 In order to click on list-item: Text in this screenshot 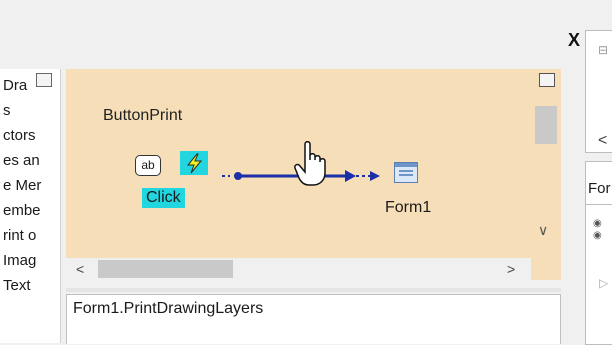, I will do `click(17, 285)`.